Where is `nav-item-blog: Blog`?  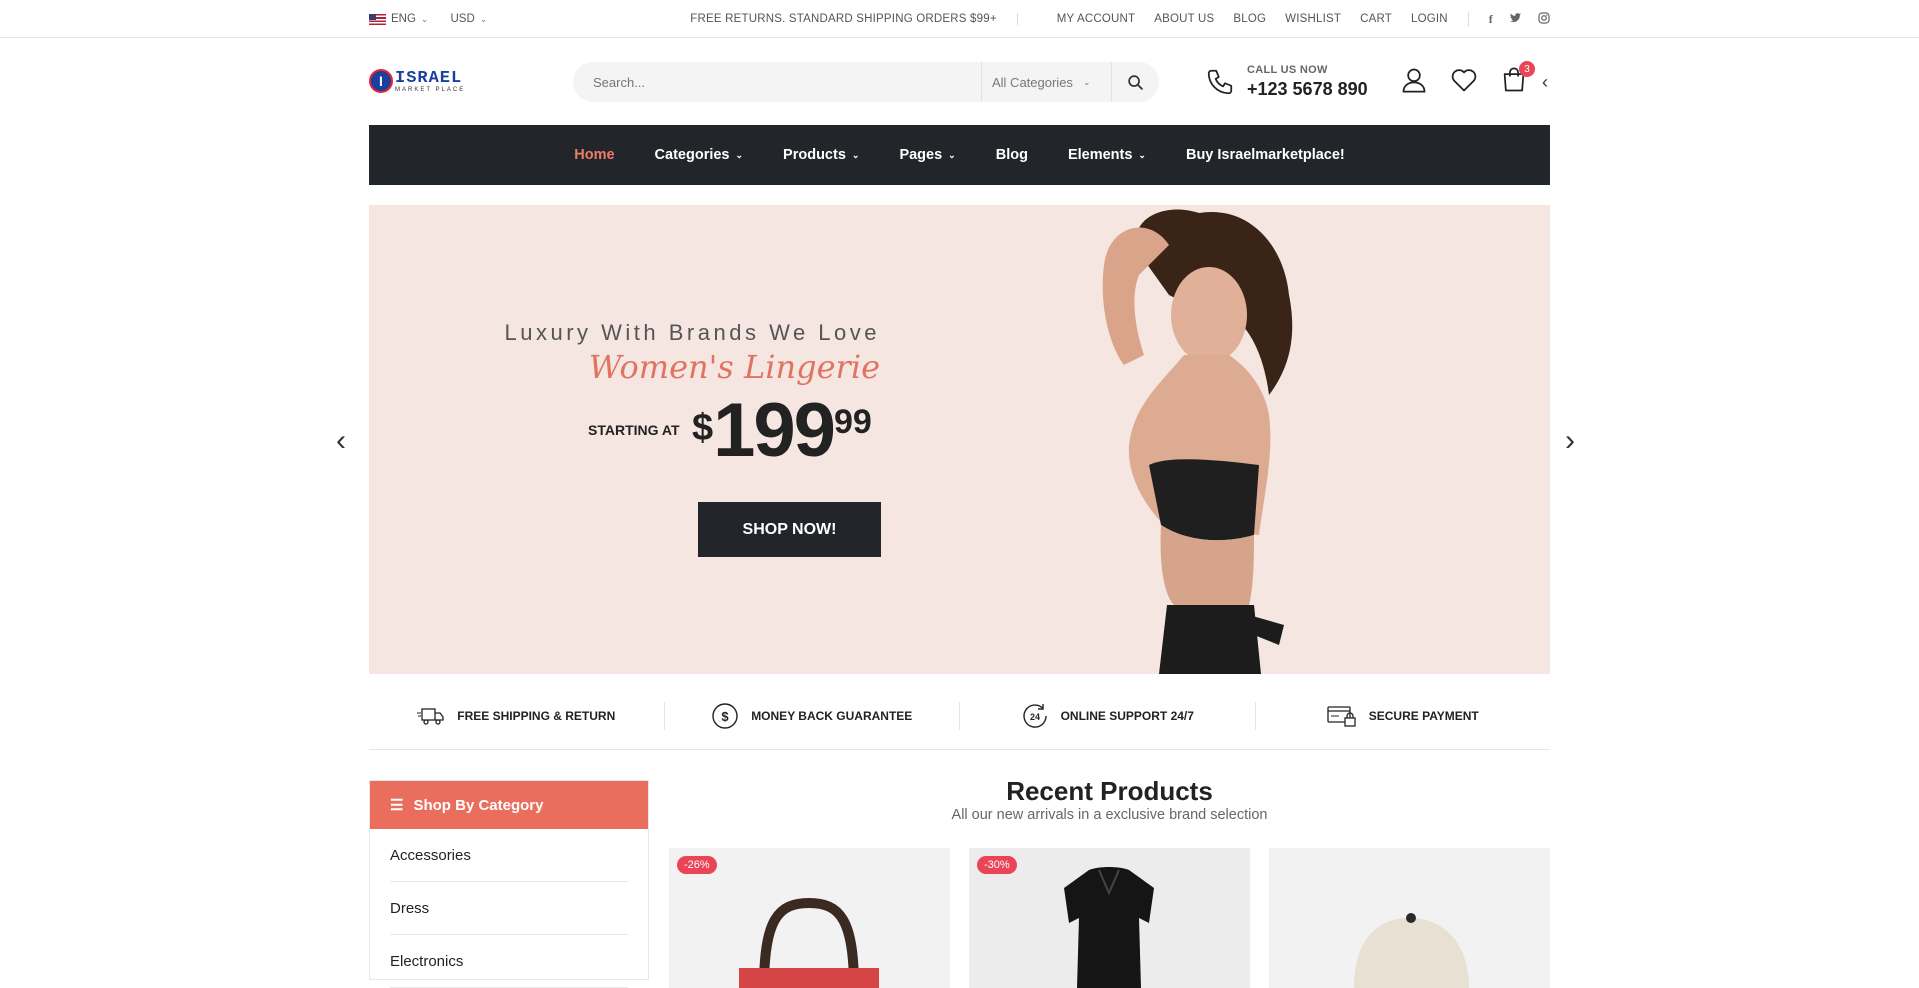
nav-item-blog: Blog is located at coordinates (1012, 155).